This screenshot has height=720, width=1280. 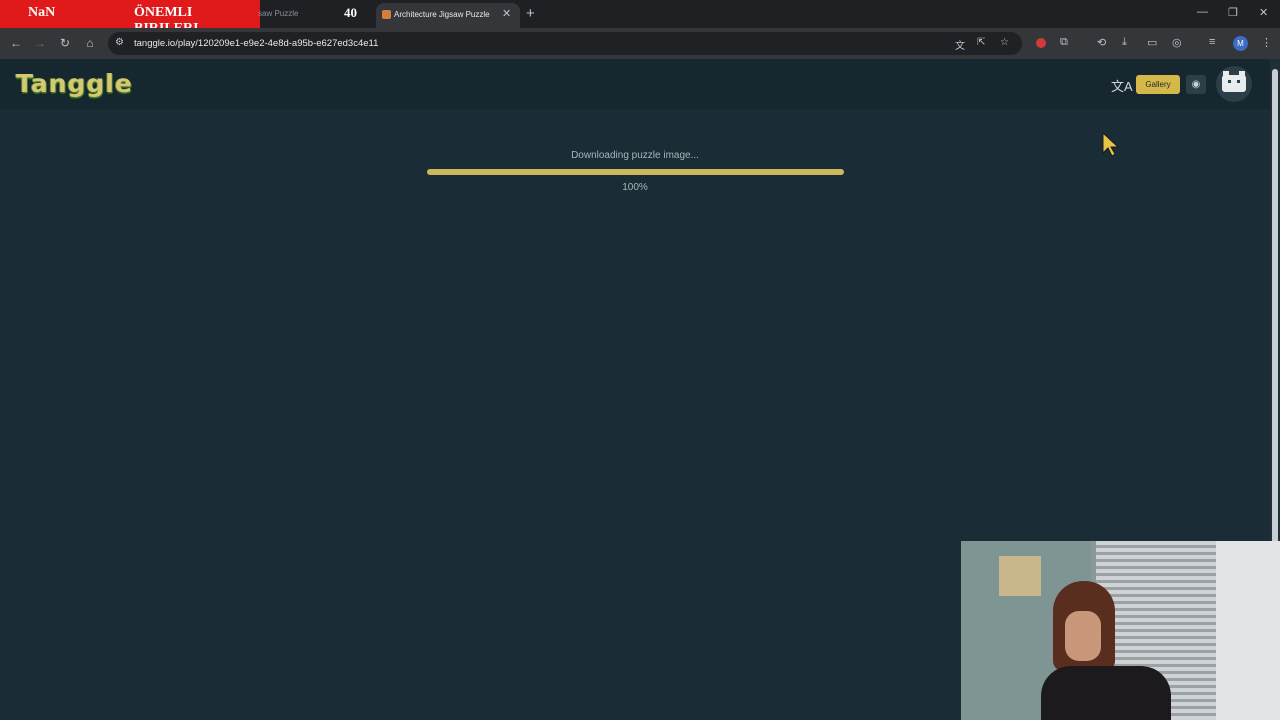 I want to click on progress-percent: 100%, so click(x=635, y=187).